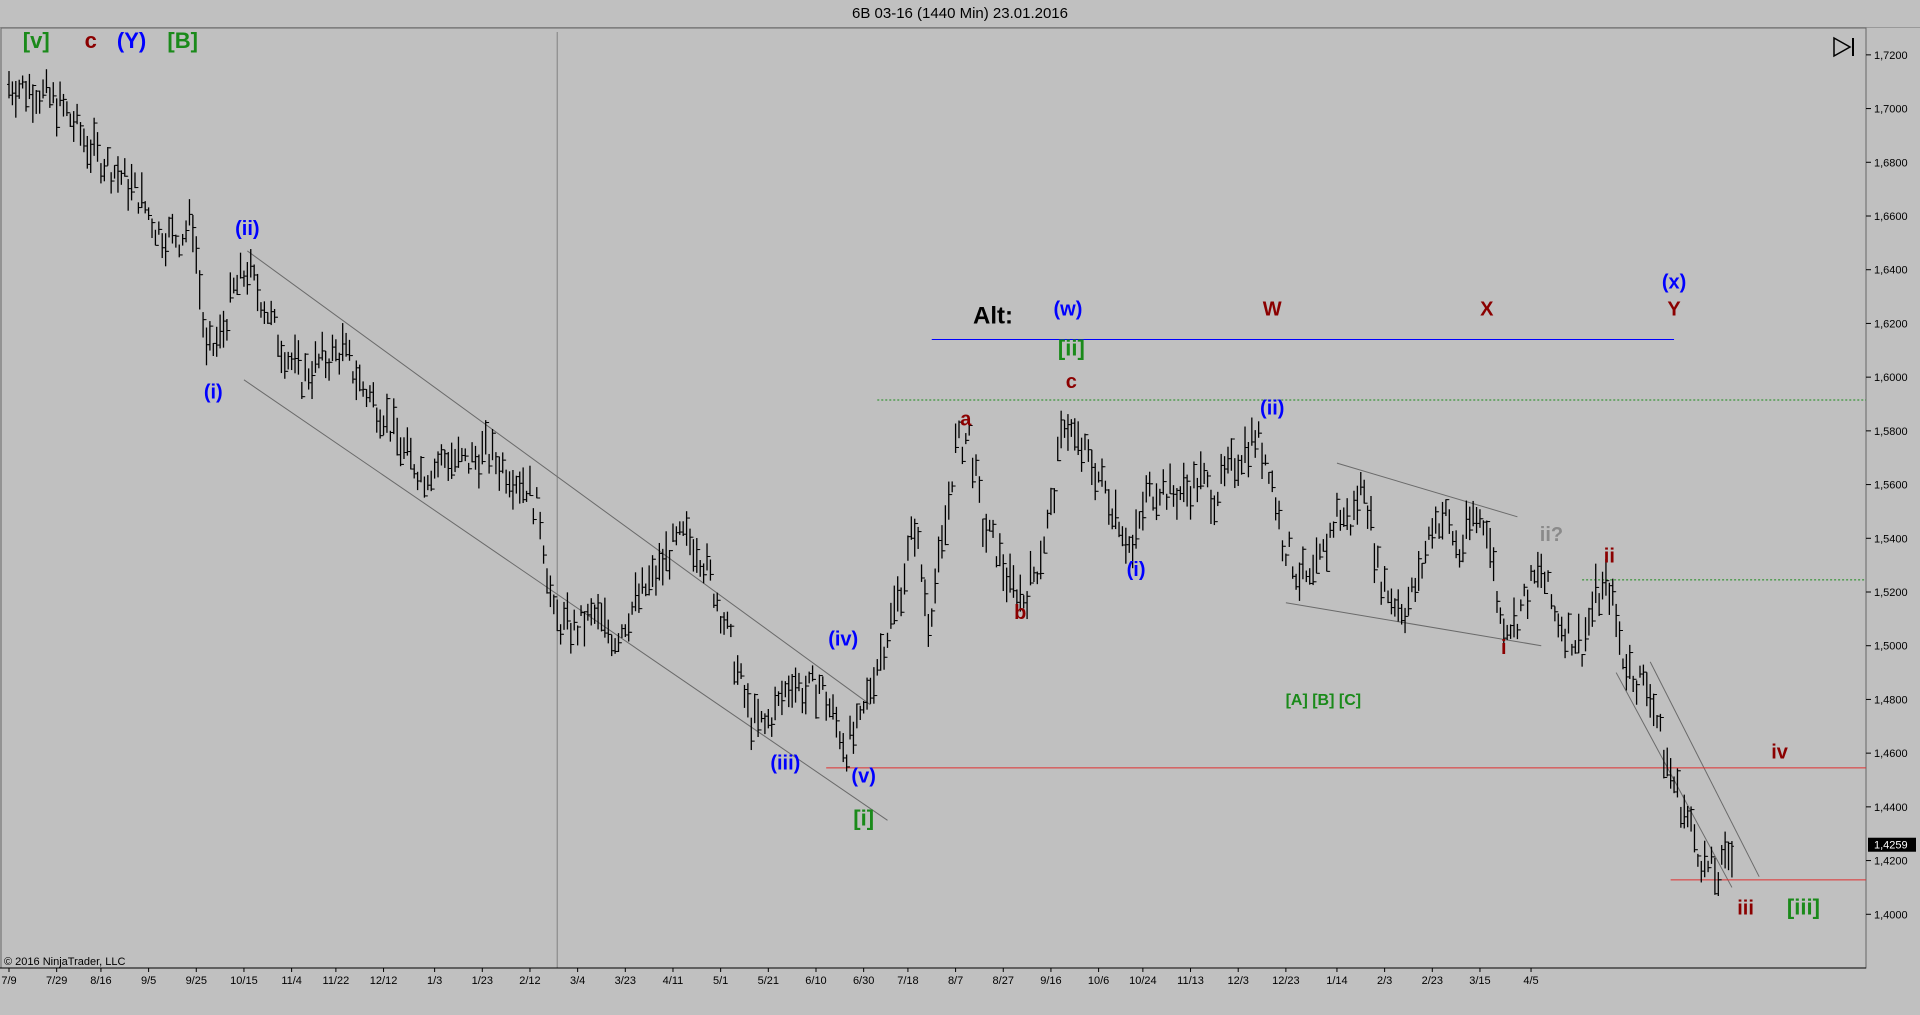 The image size is (1920, 1015). Describe the element at coordinates (1674, 309) in the screenshot. I see `wave-label: Y` at that location.